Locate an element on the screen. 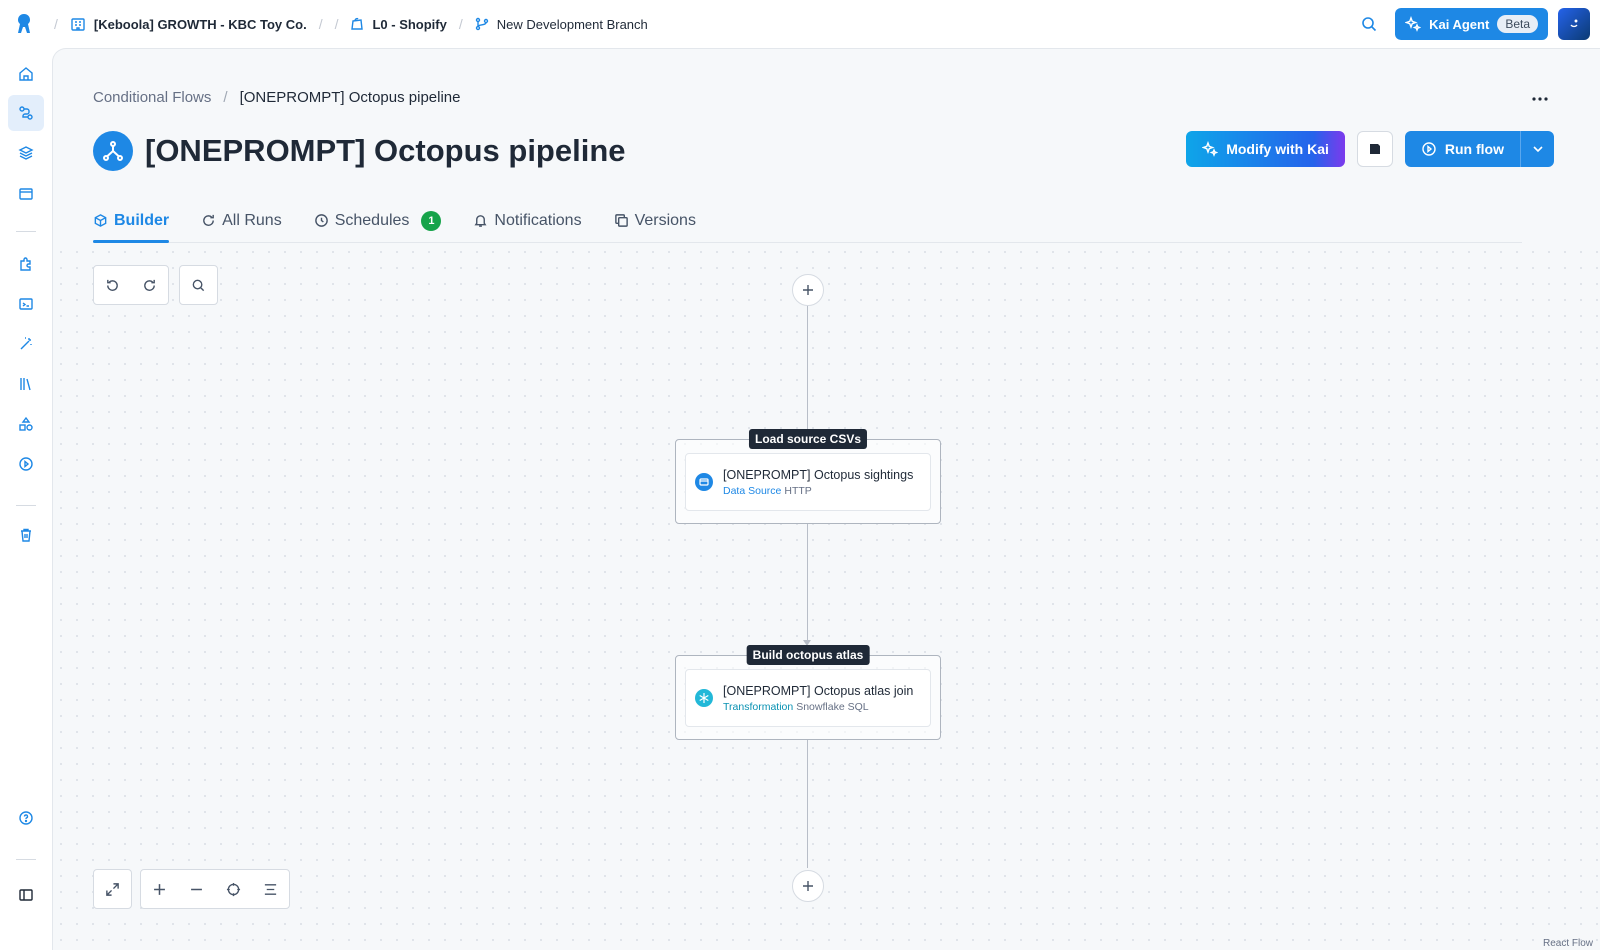  add-phase-top-button is located at coordinates (808, 290).